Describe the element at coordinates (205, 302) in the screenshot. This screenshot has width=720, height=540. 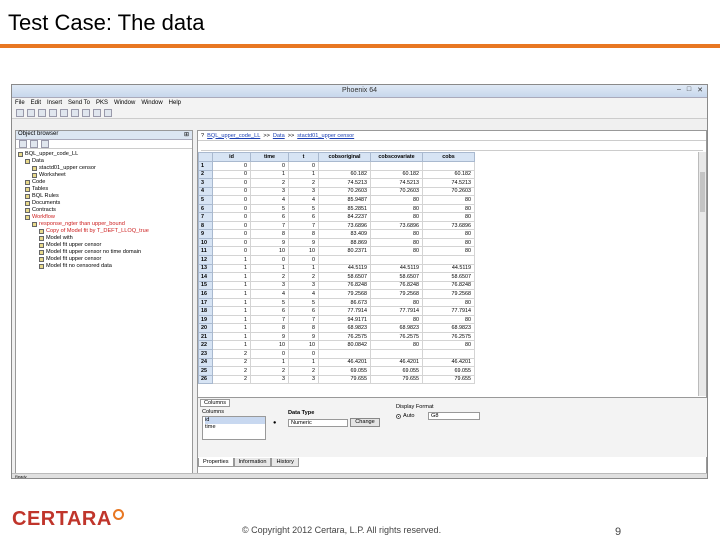
I see `row-number: 17` at that location.